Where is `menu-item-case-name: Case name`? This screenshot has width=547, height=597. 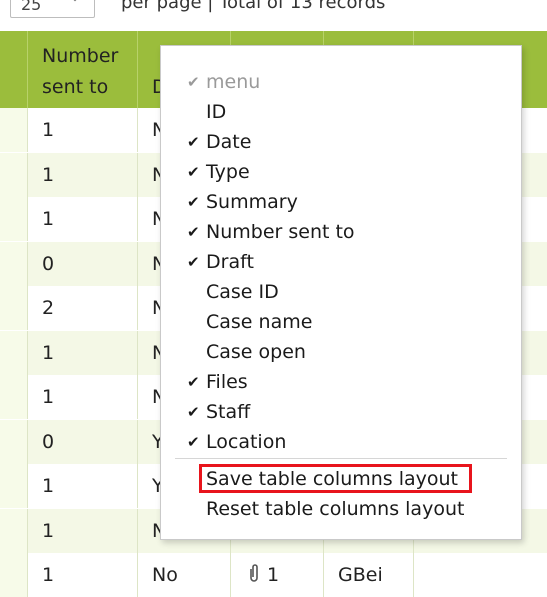
menu-item-case-name: Case name is located at coordinates (341, 322).